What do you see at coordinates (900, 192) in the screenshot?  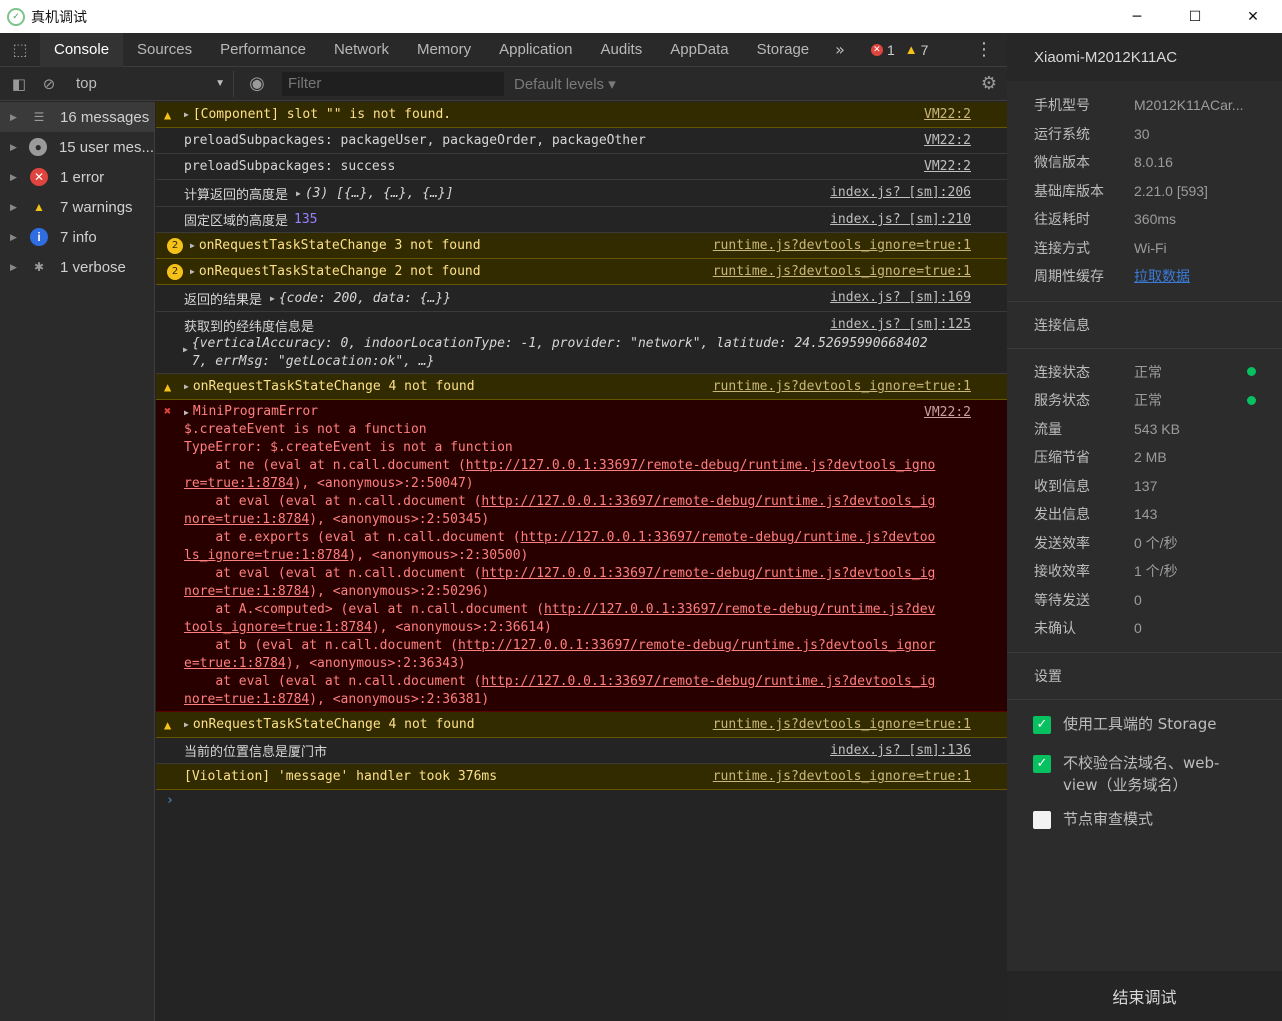 I see `source-link: index.js? [sm]:206` at bounding box center [900, 192].